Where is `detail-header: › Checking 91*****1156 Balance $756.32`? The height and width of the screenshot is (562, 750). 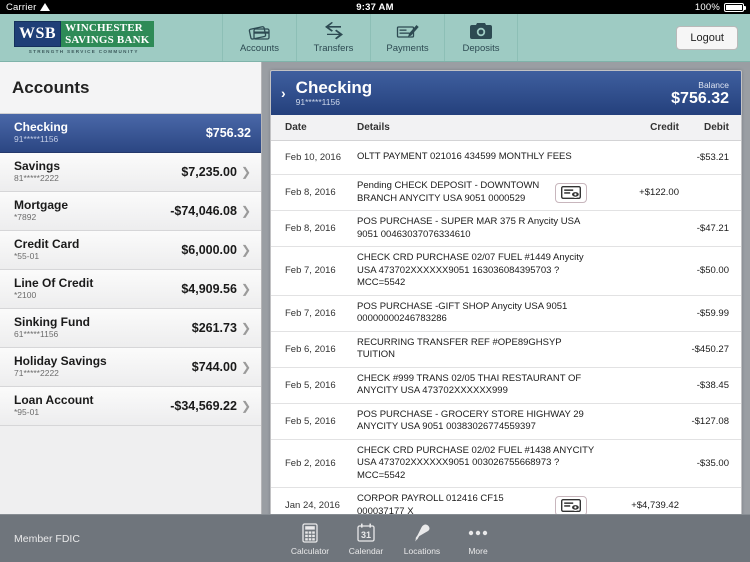 detail-header: › Checking 91*****1156 Balance $756.32 is located at coordinates (506, 93).